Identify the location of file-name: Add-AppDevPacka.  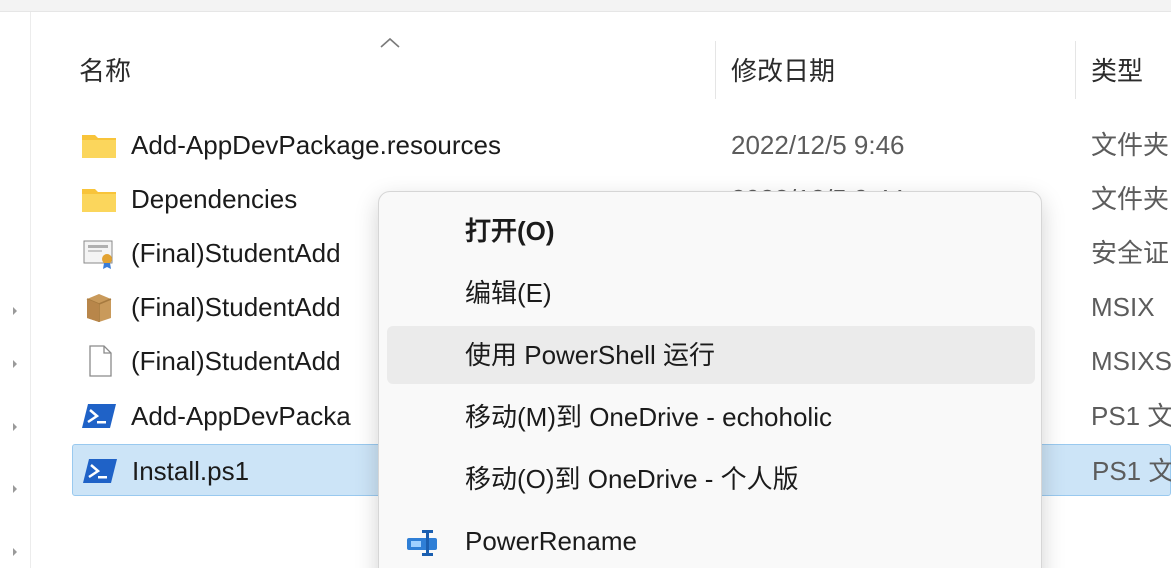
(241, 416).